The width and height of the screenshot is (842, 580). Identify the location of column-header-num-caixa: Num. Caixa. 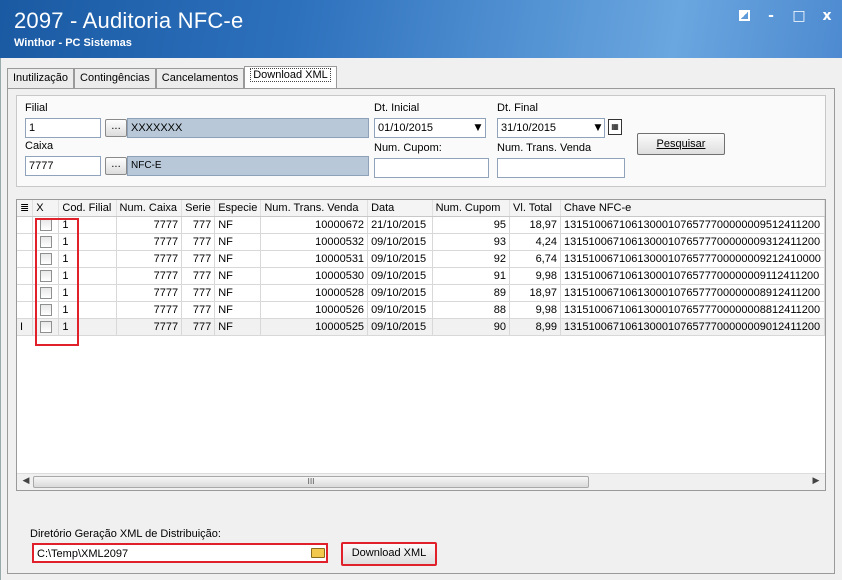
(149, 208).